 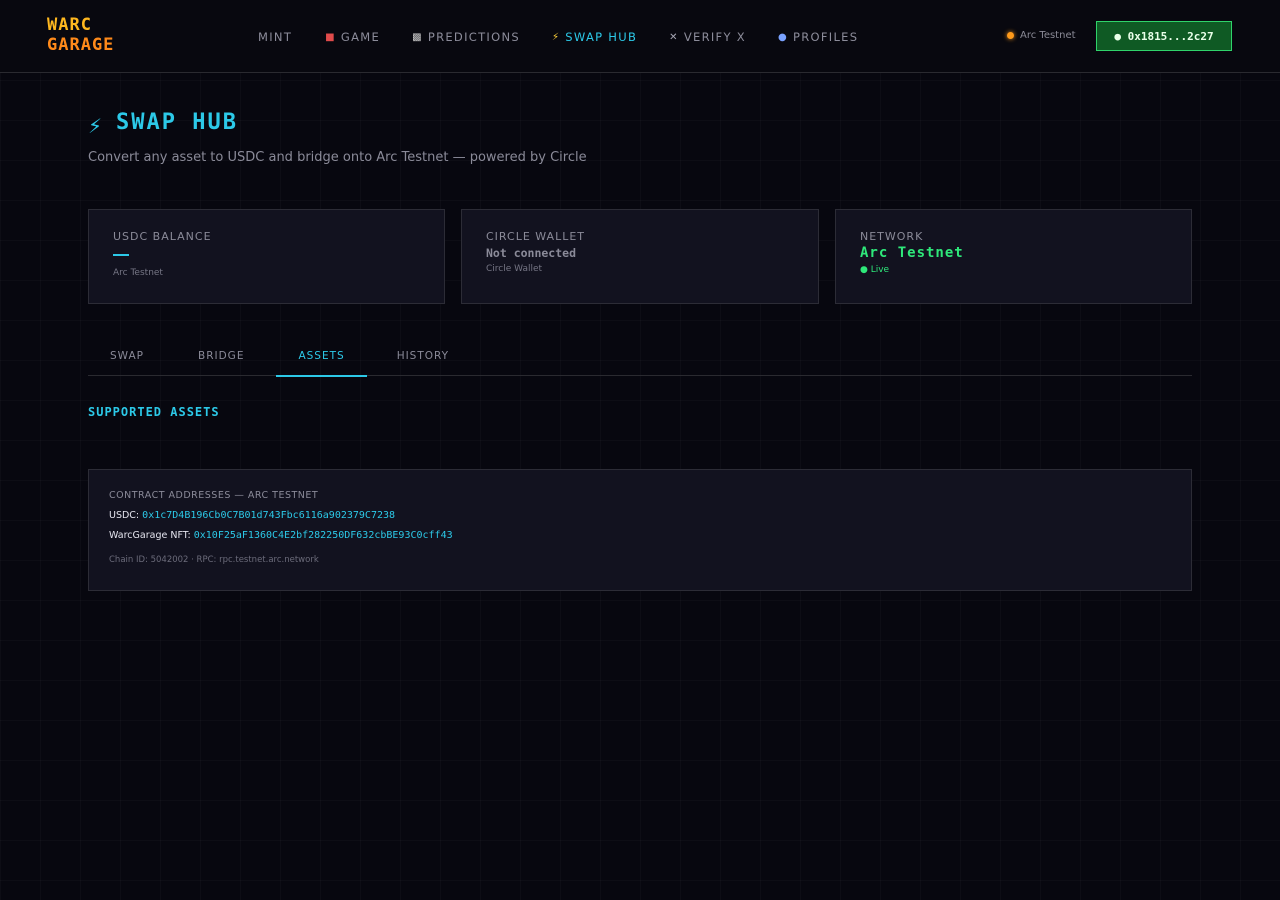 What do you see at coordinates (417, 37) in the screenshot?
I see `checkered-flag-icon: ▩` at bounding box center [417, 37].